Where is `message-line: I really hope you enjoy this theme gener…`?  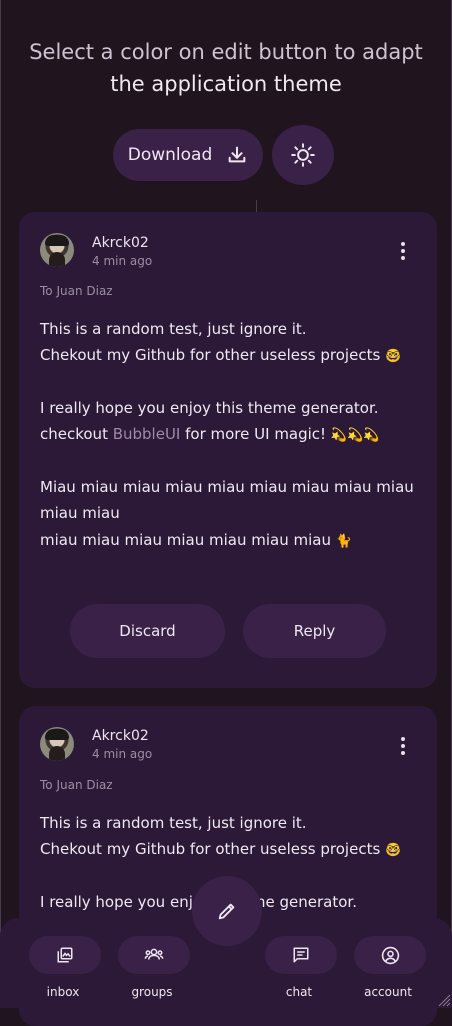
message-line: I really hope you enjoy this theme gener… is located at coordinates (209, 408).